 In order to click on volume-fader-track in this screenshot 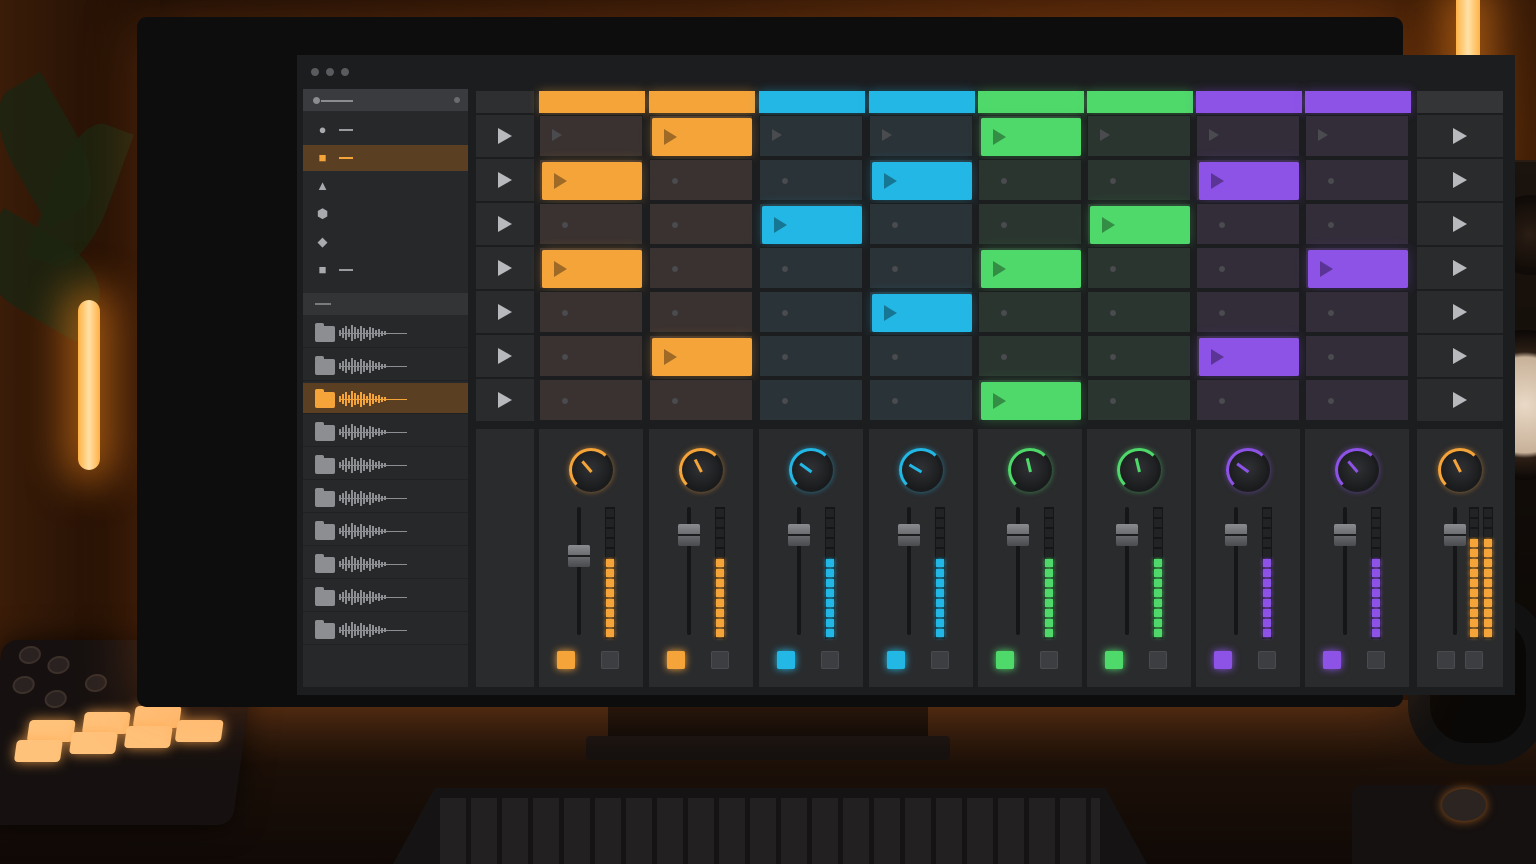, I will do `click(579, 571)`.